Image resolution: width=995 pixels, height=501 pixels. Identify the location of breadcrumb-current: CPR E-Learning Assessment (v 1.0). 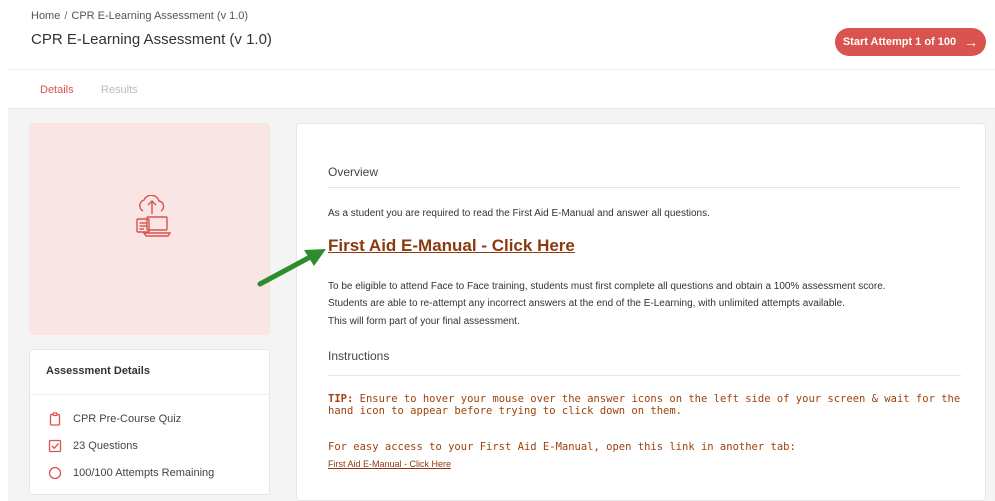
(160, 16).